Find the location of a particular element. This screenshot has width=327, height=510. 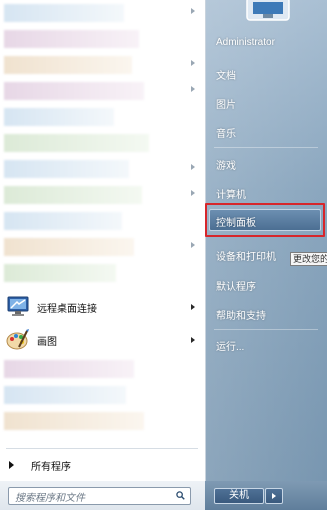

default-programs-link: 默认程序 is located at coordinates (236, 287).